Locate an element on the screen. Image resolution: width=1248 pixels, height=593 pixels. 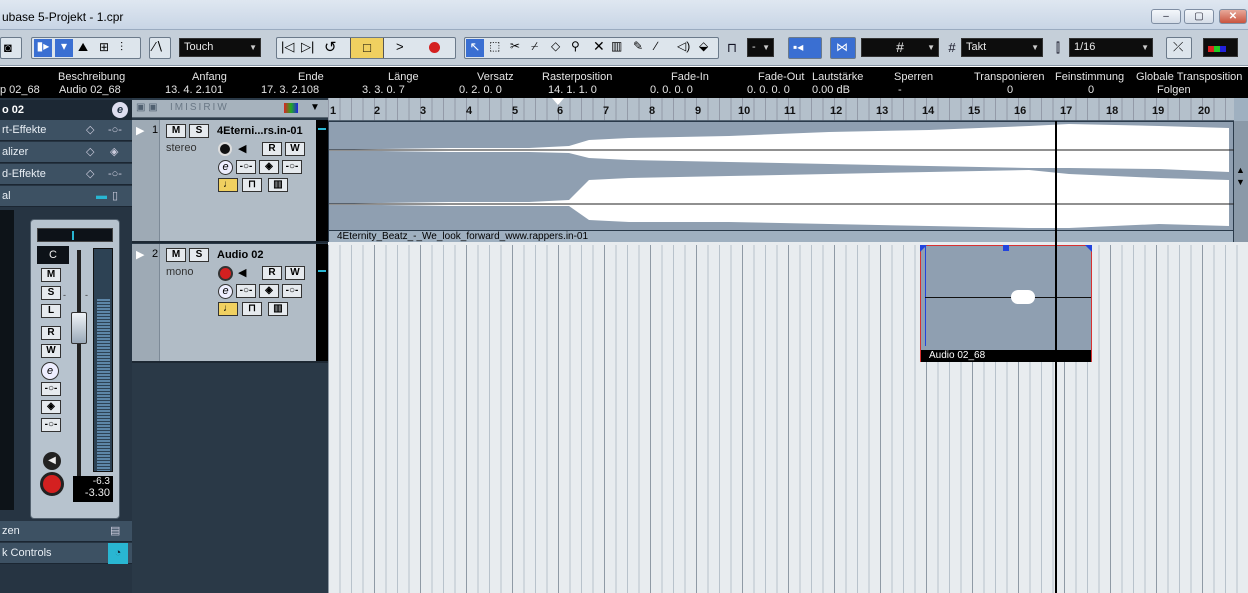
maximize-button: ▢ is located at coordinates (1199, 16).